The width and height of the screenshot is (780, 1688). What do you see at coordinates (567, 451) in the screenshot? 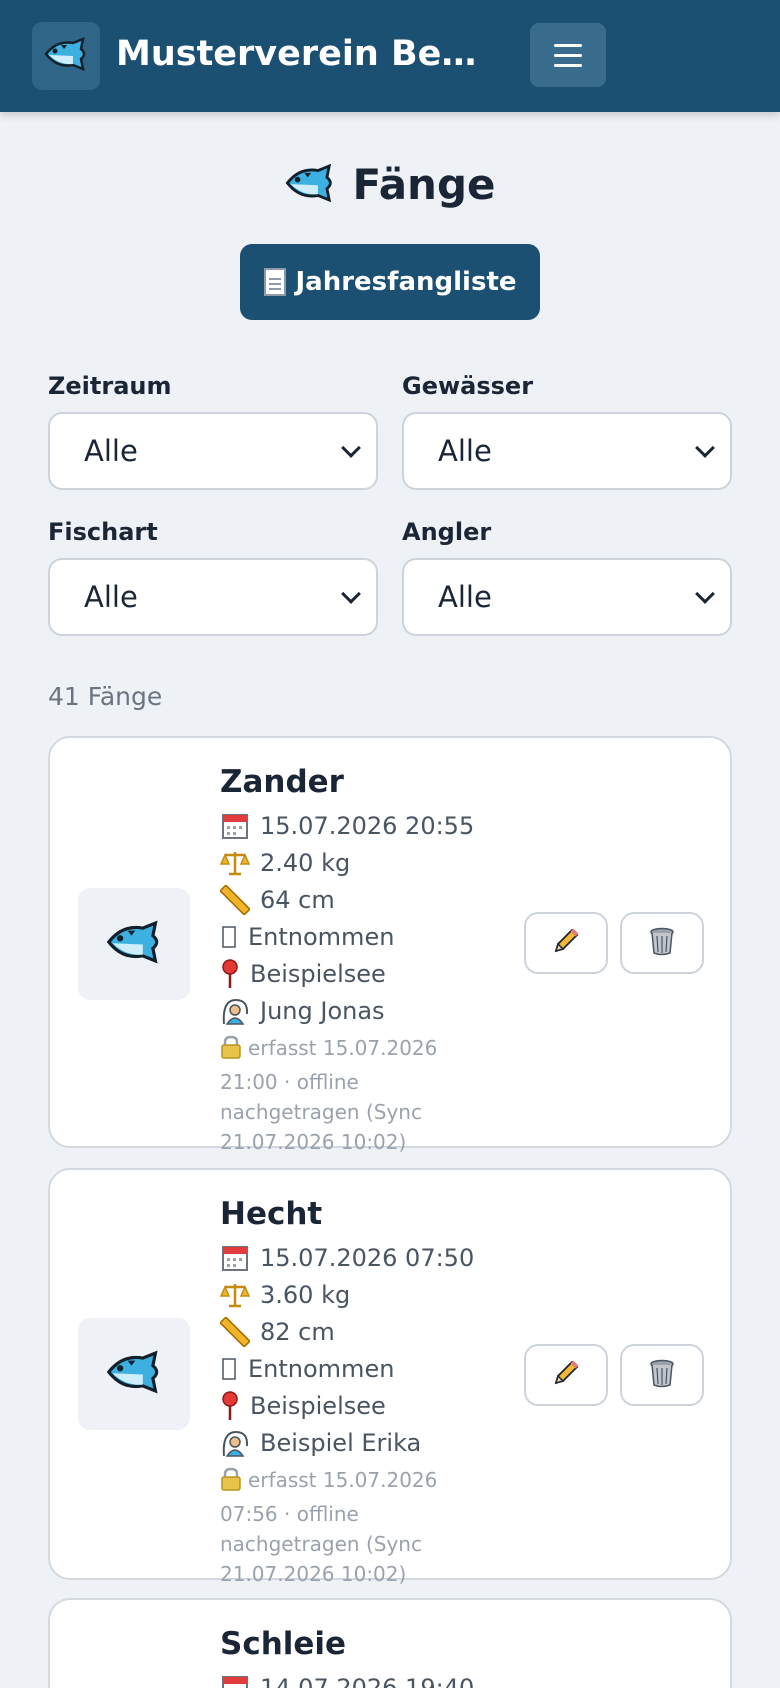
I see `filter-select-water: Alle` at bounding box center [567, 451].